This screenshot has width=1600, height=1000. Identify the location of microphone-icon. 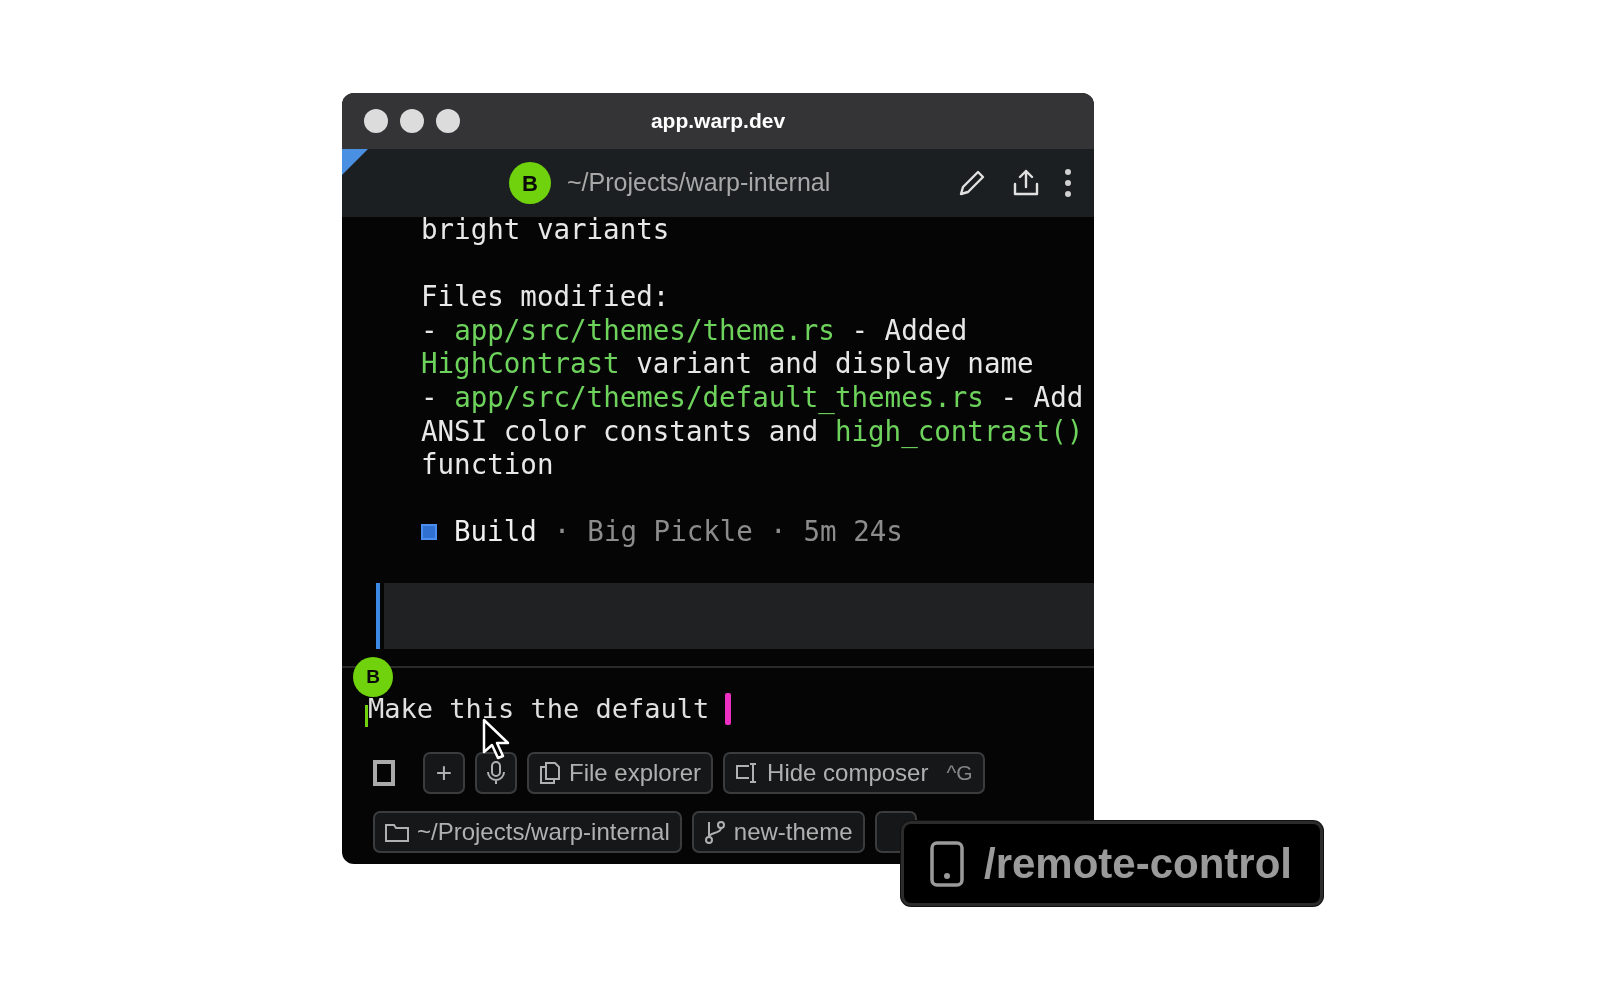
(496, 772).